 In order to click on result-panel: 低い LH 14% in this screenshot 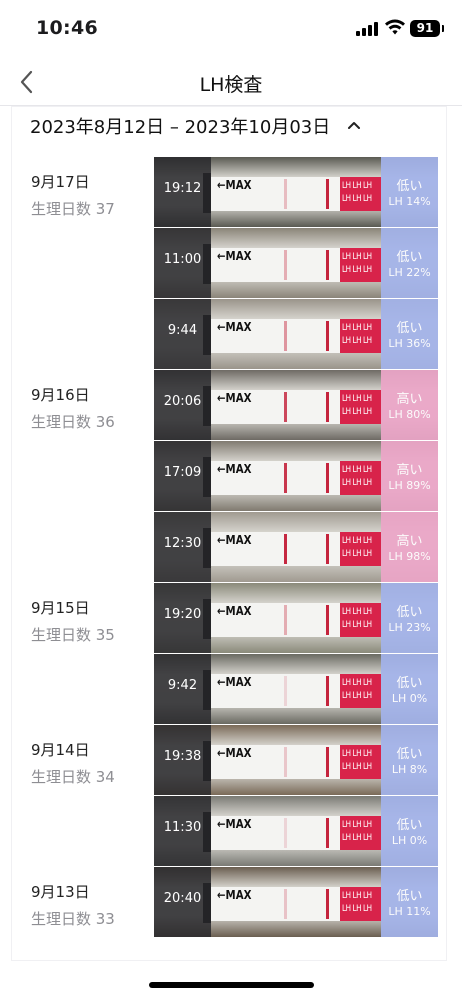, I will do `click(409, 192)`.